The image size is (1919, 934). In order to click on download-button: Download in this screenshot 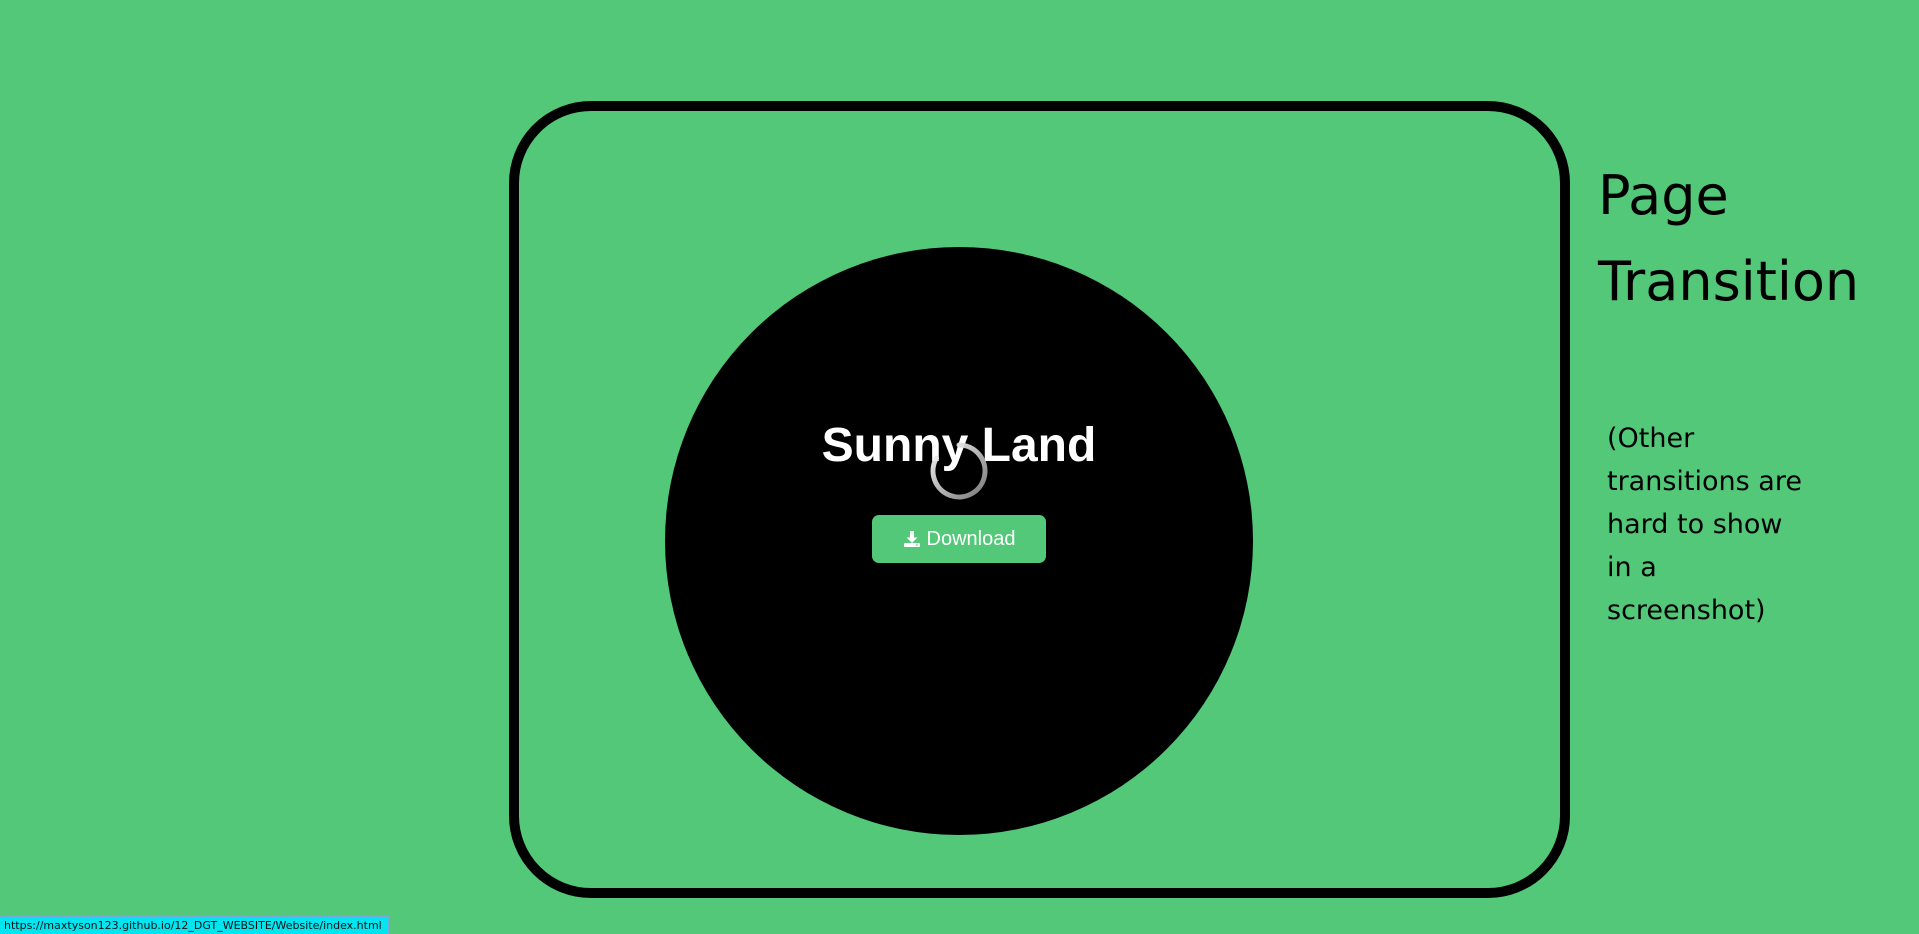, I will do `click(959, 539)`.